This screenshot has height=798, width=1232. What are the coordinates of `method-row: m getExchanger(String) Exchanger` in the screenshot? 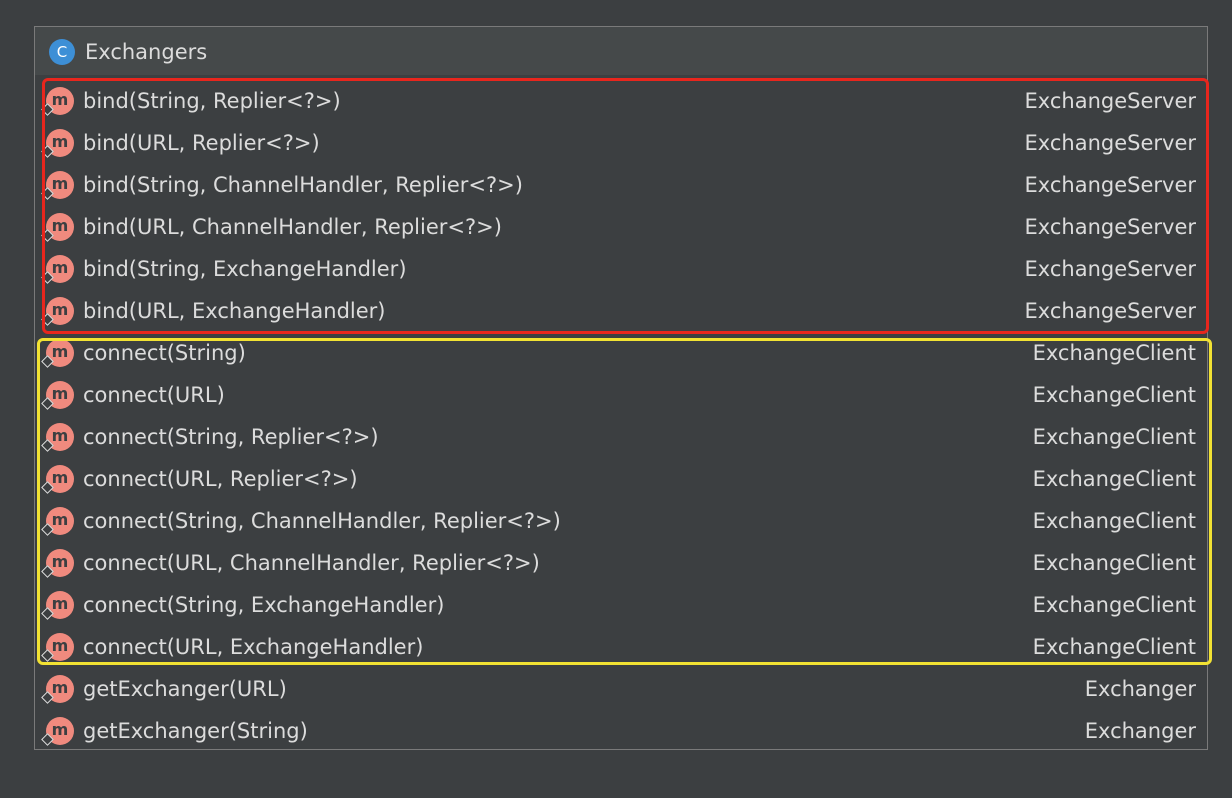 It's located at (621, 731).